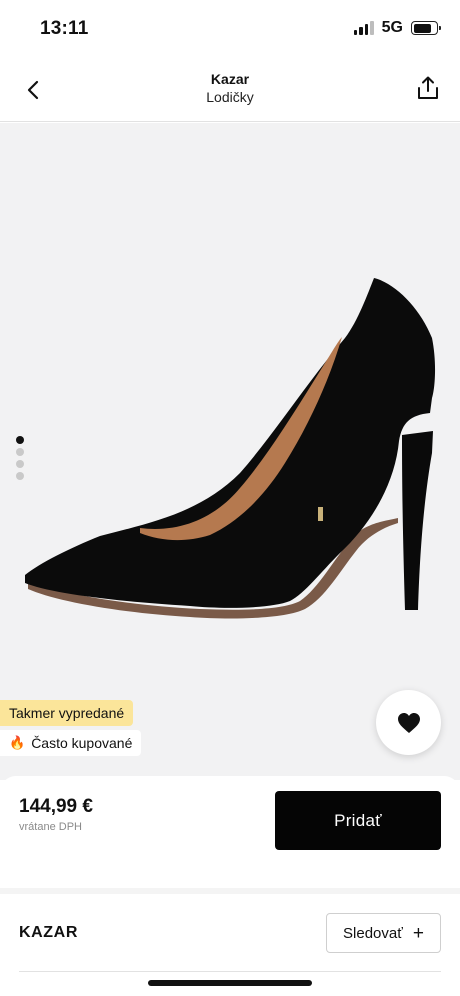 The width and height of the screenshot is (460, 996). What do you see at coordinates (230, 832) in the screenshot?
I see `purchase-panel: 144,99 € vrátane DPH Pridať` at bounding box center [230, 832].